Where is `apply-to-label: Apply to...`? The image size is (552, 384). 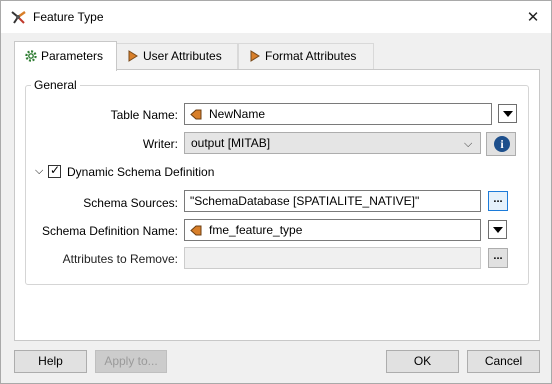
apply-to-label: Apply to... is located at coordinates (131, 361).